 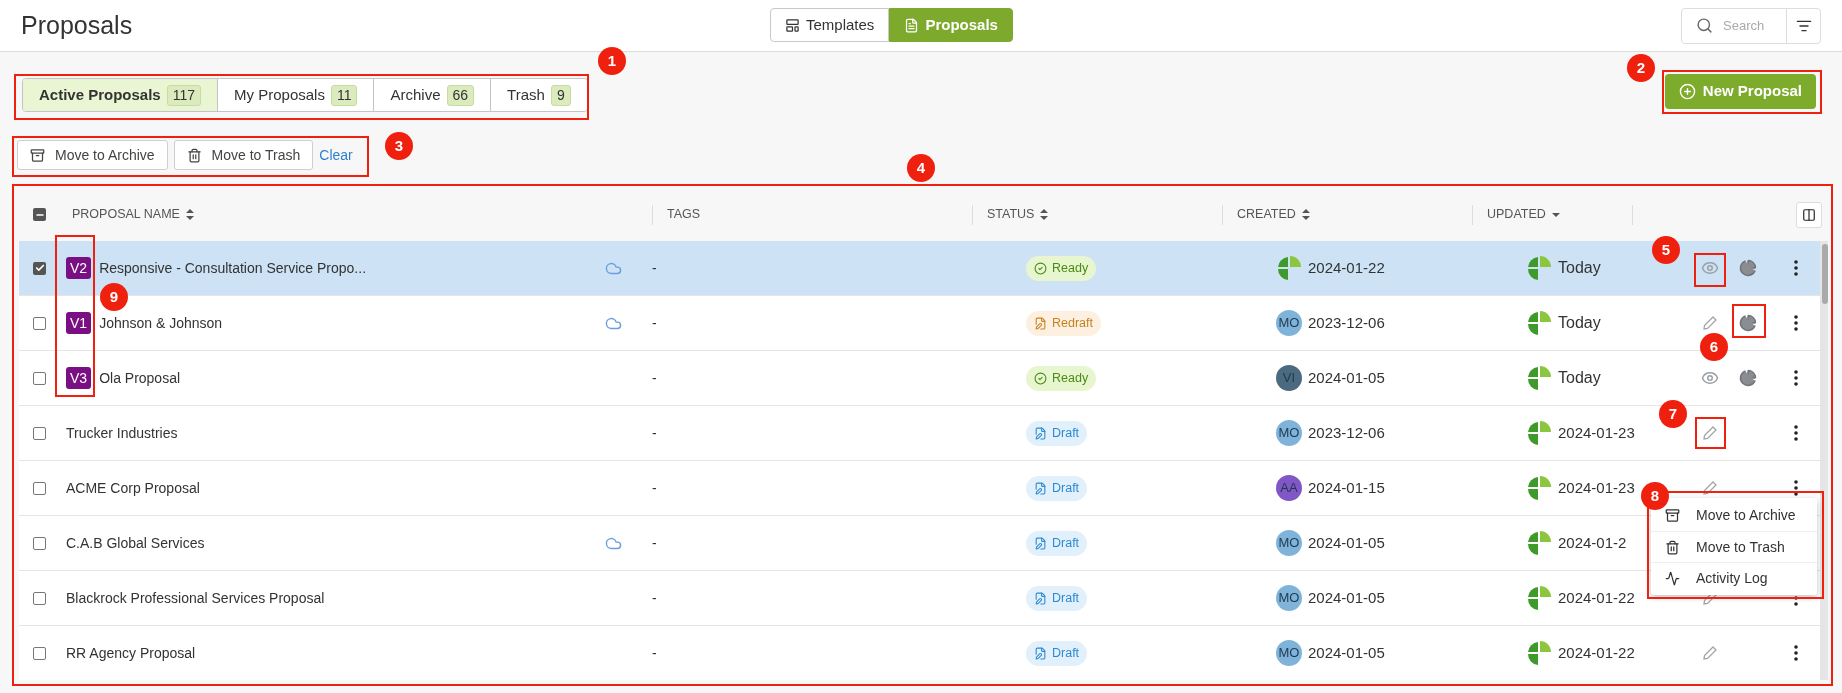 I want to click on bulk-action-button: Move to Trash, so click(x=243, y=155).